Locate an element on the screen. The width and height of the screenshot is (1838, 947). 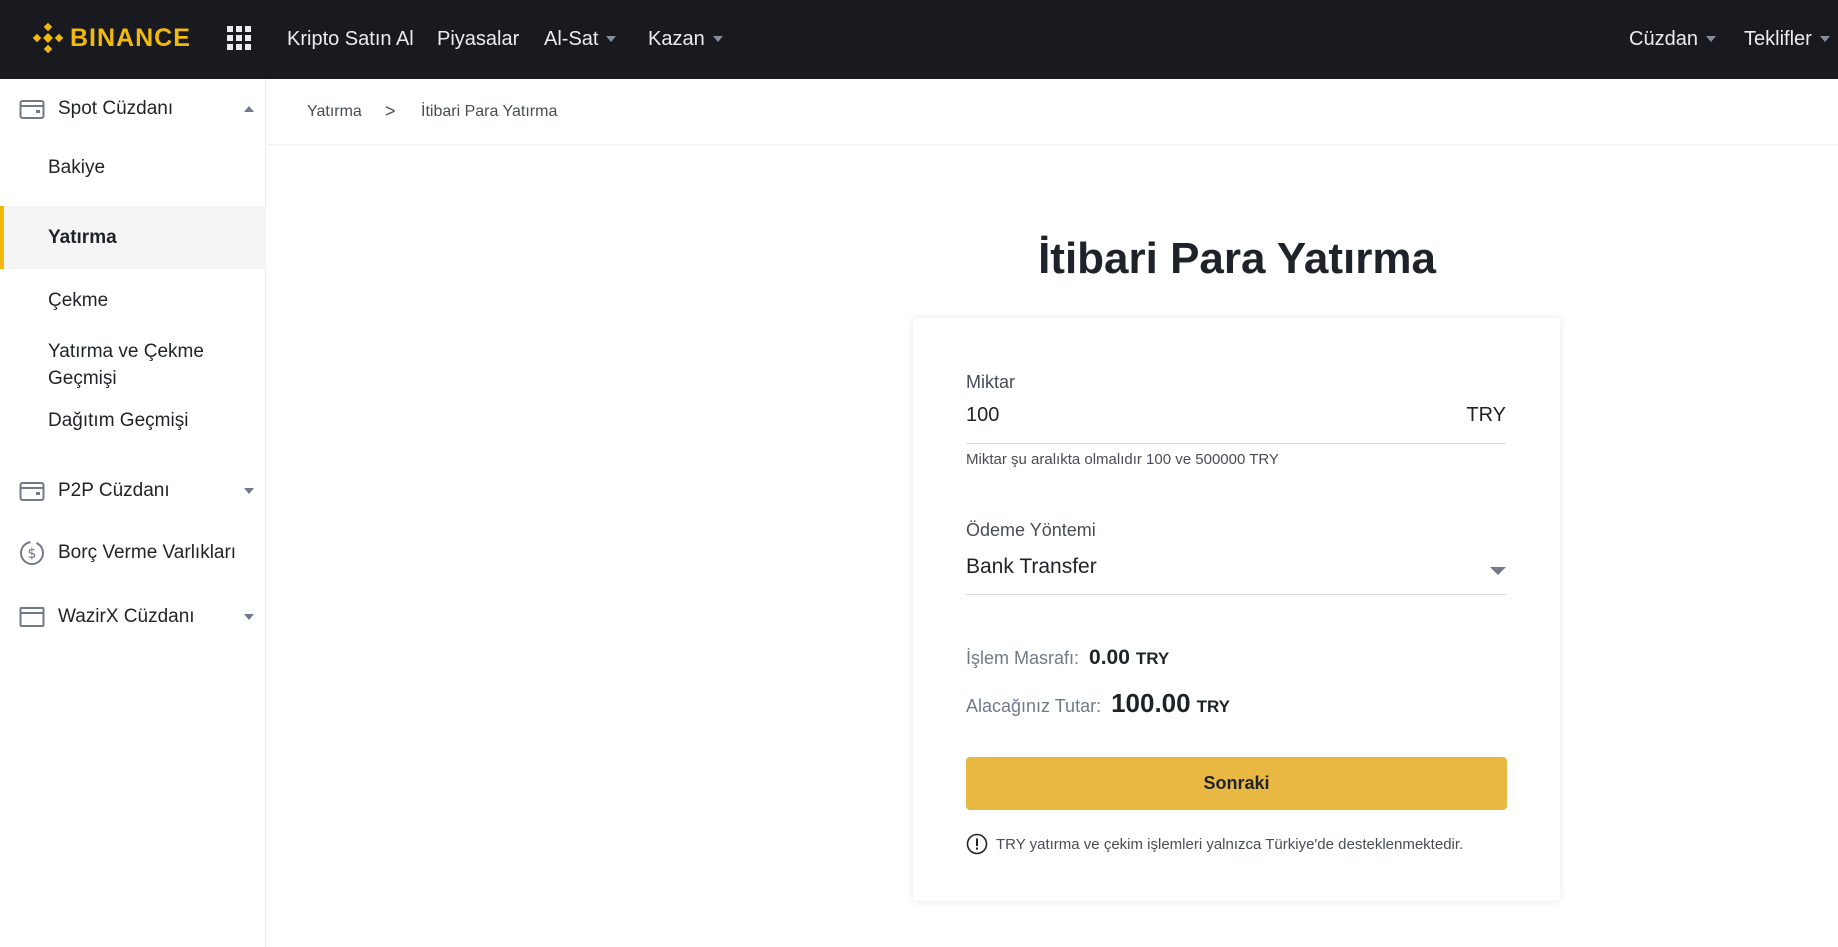
sidebar-item-label: Bakiye is located at coordinates (77, 167).